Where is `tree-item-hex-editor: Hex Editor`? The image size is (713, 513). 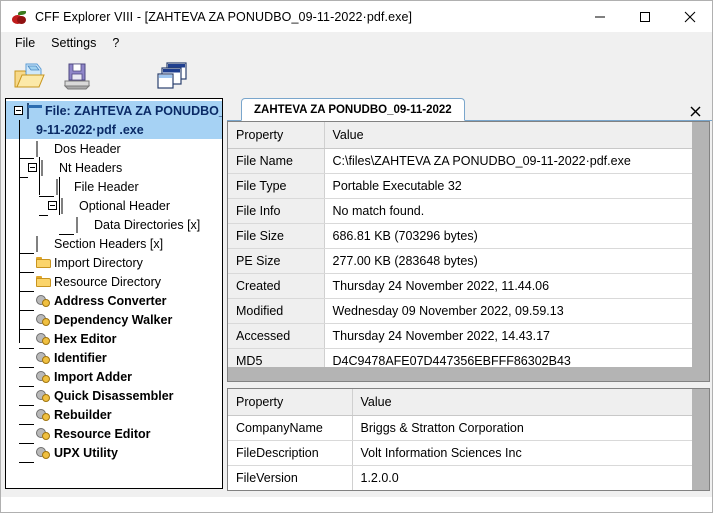 tree-item-hex-editor: Hex Editor is located at coordinates (114, 339).